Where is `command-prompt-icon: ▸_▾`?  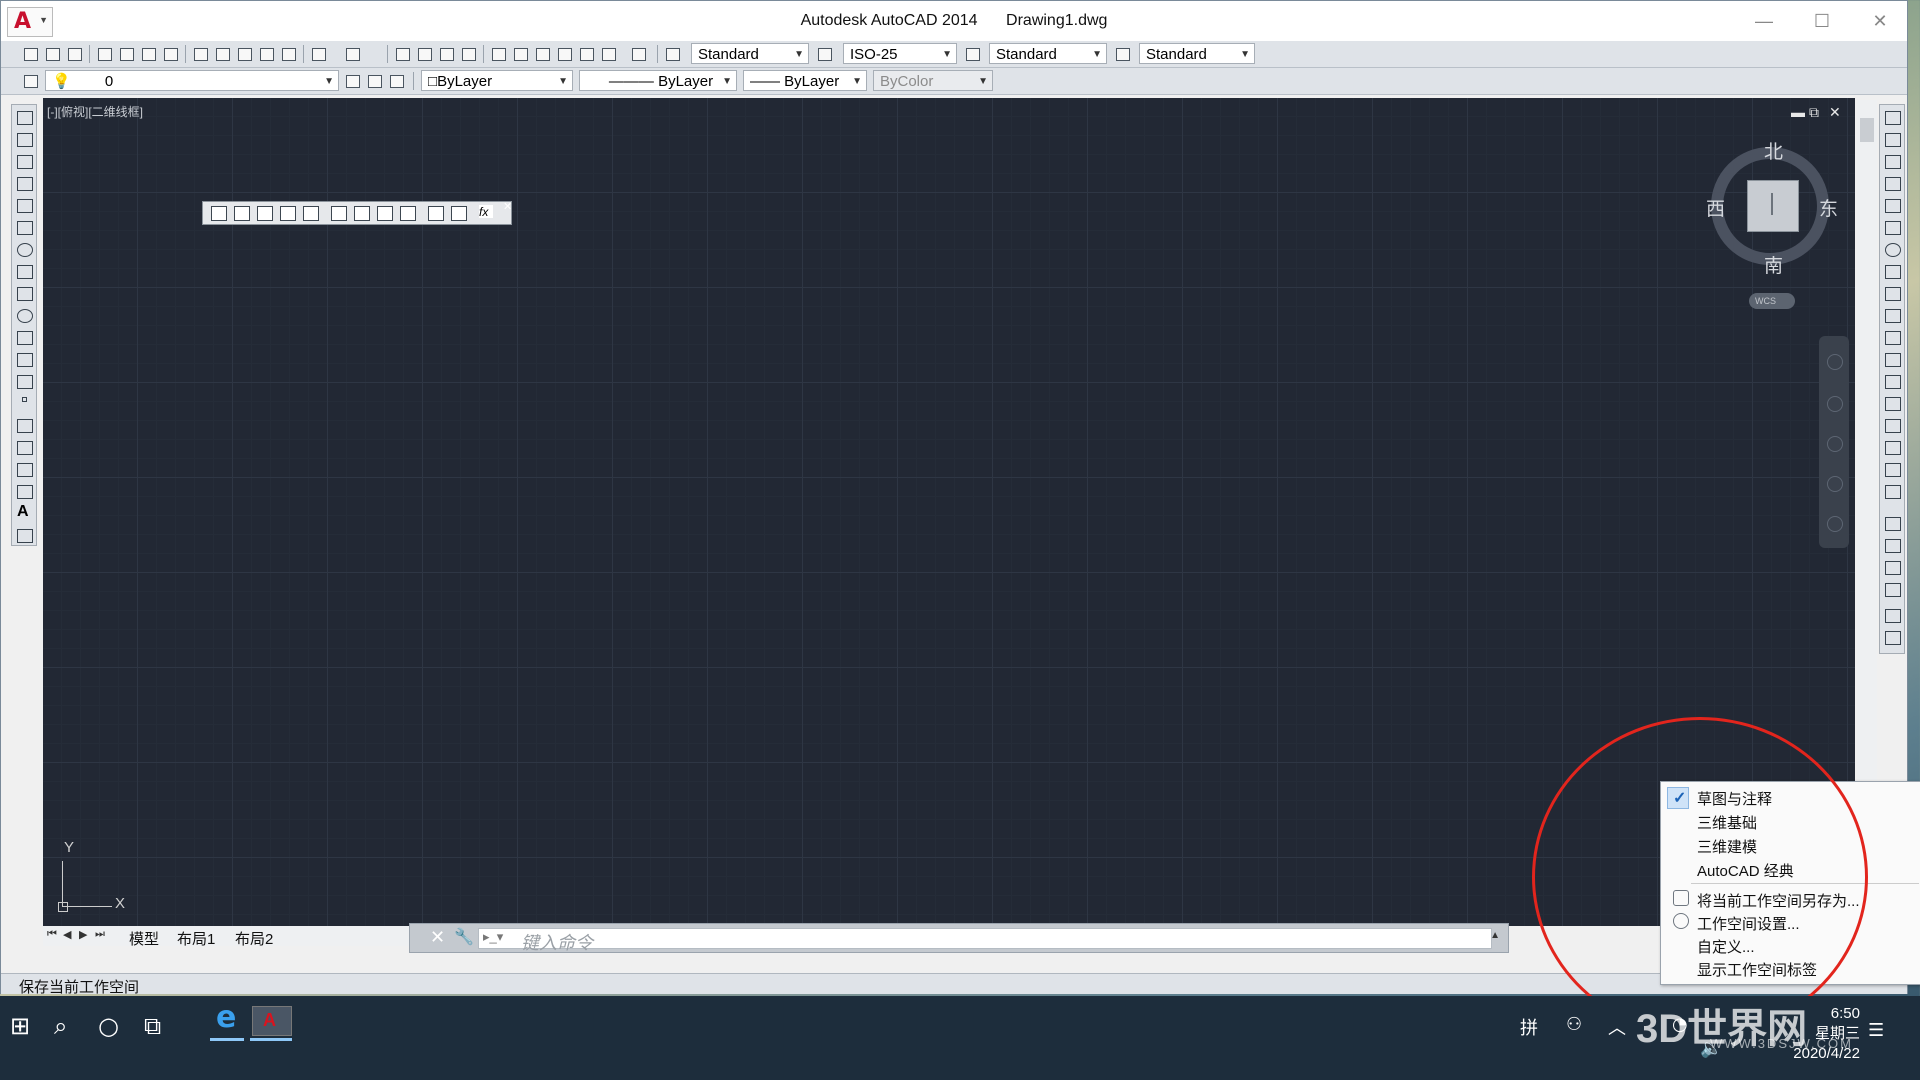 command-prompt-icon: ▸_▾ is located at coordinates (493, 937).